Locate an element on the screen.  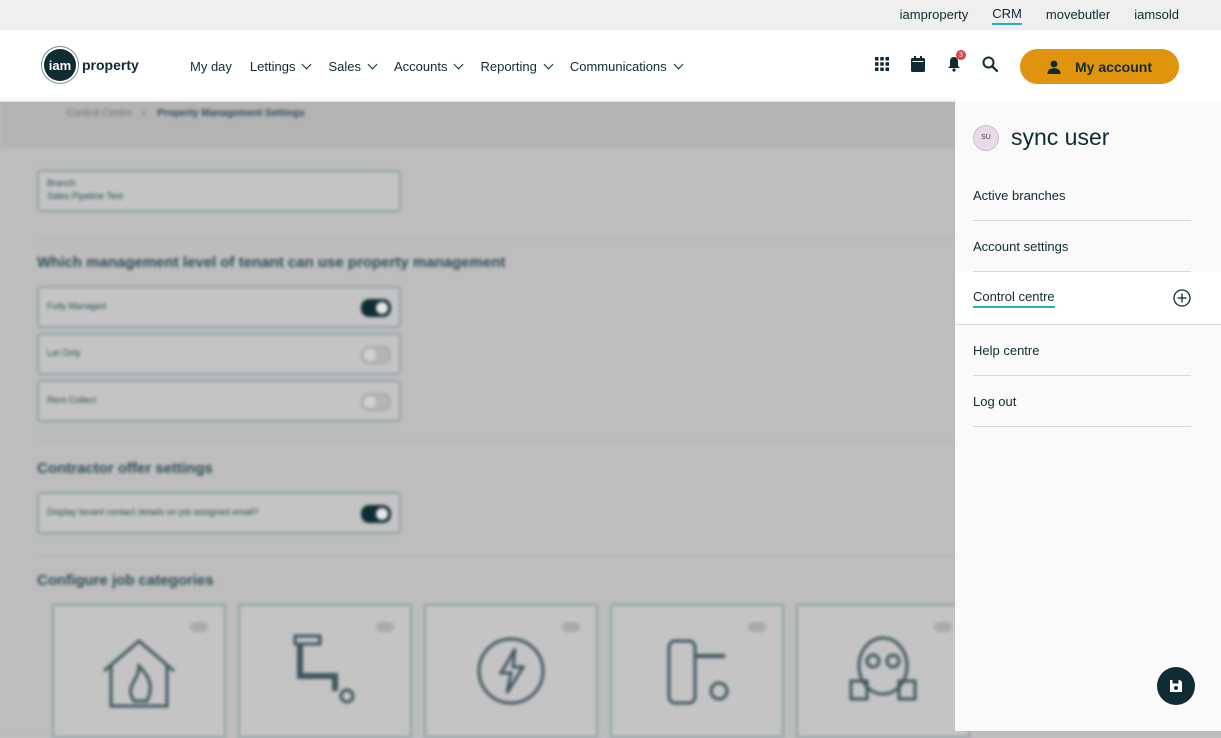
menu-item-help-centre: Help centre is located at coordinates (1082, 350).